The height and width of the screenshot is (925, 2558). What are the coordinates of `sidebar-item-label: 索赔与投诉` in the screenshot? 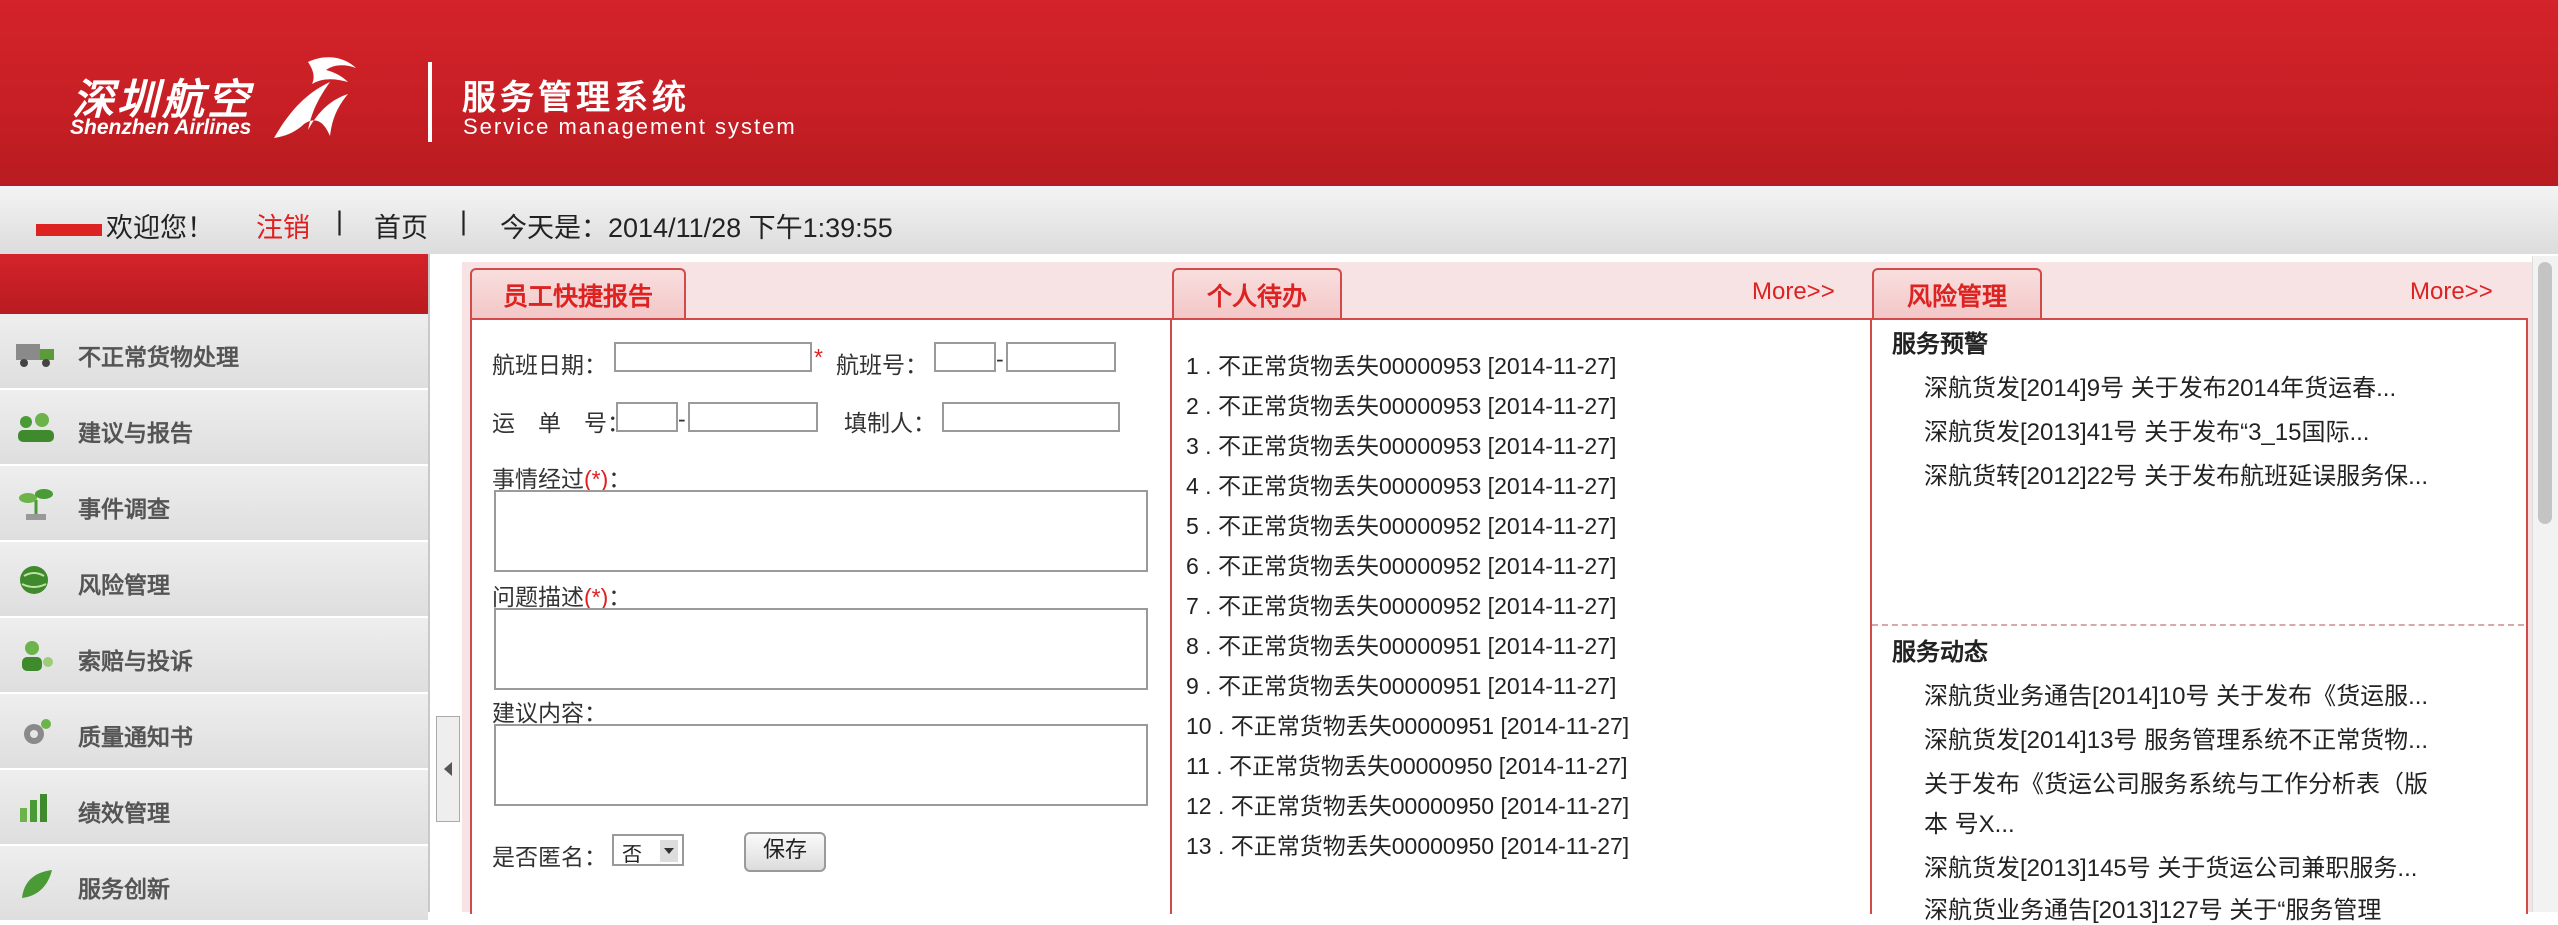 It's located at (135, 661).